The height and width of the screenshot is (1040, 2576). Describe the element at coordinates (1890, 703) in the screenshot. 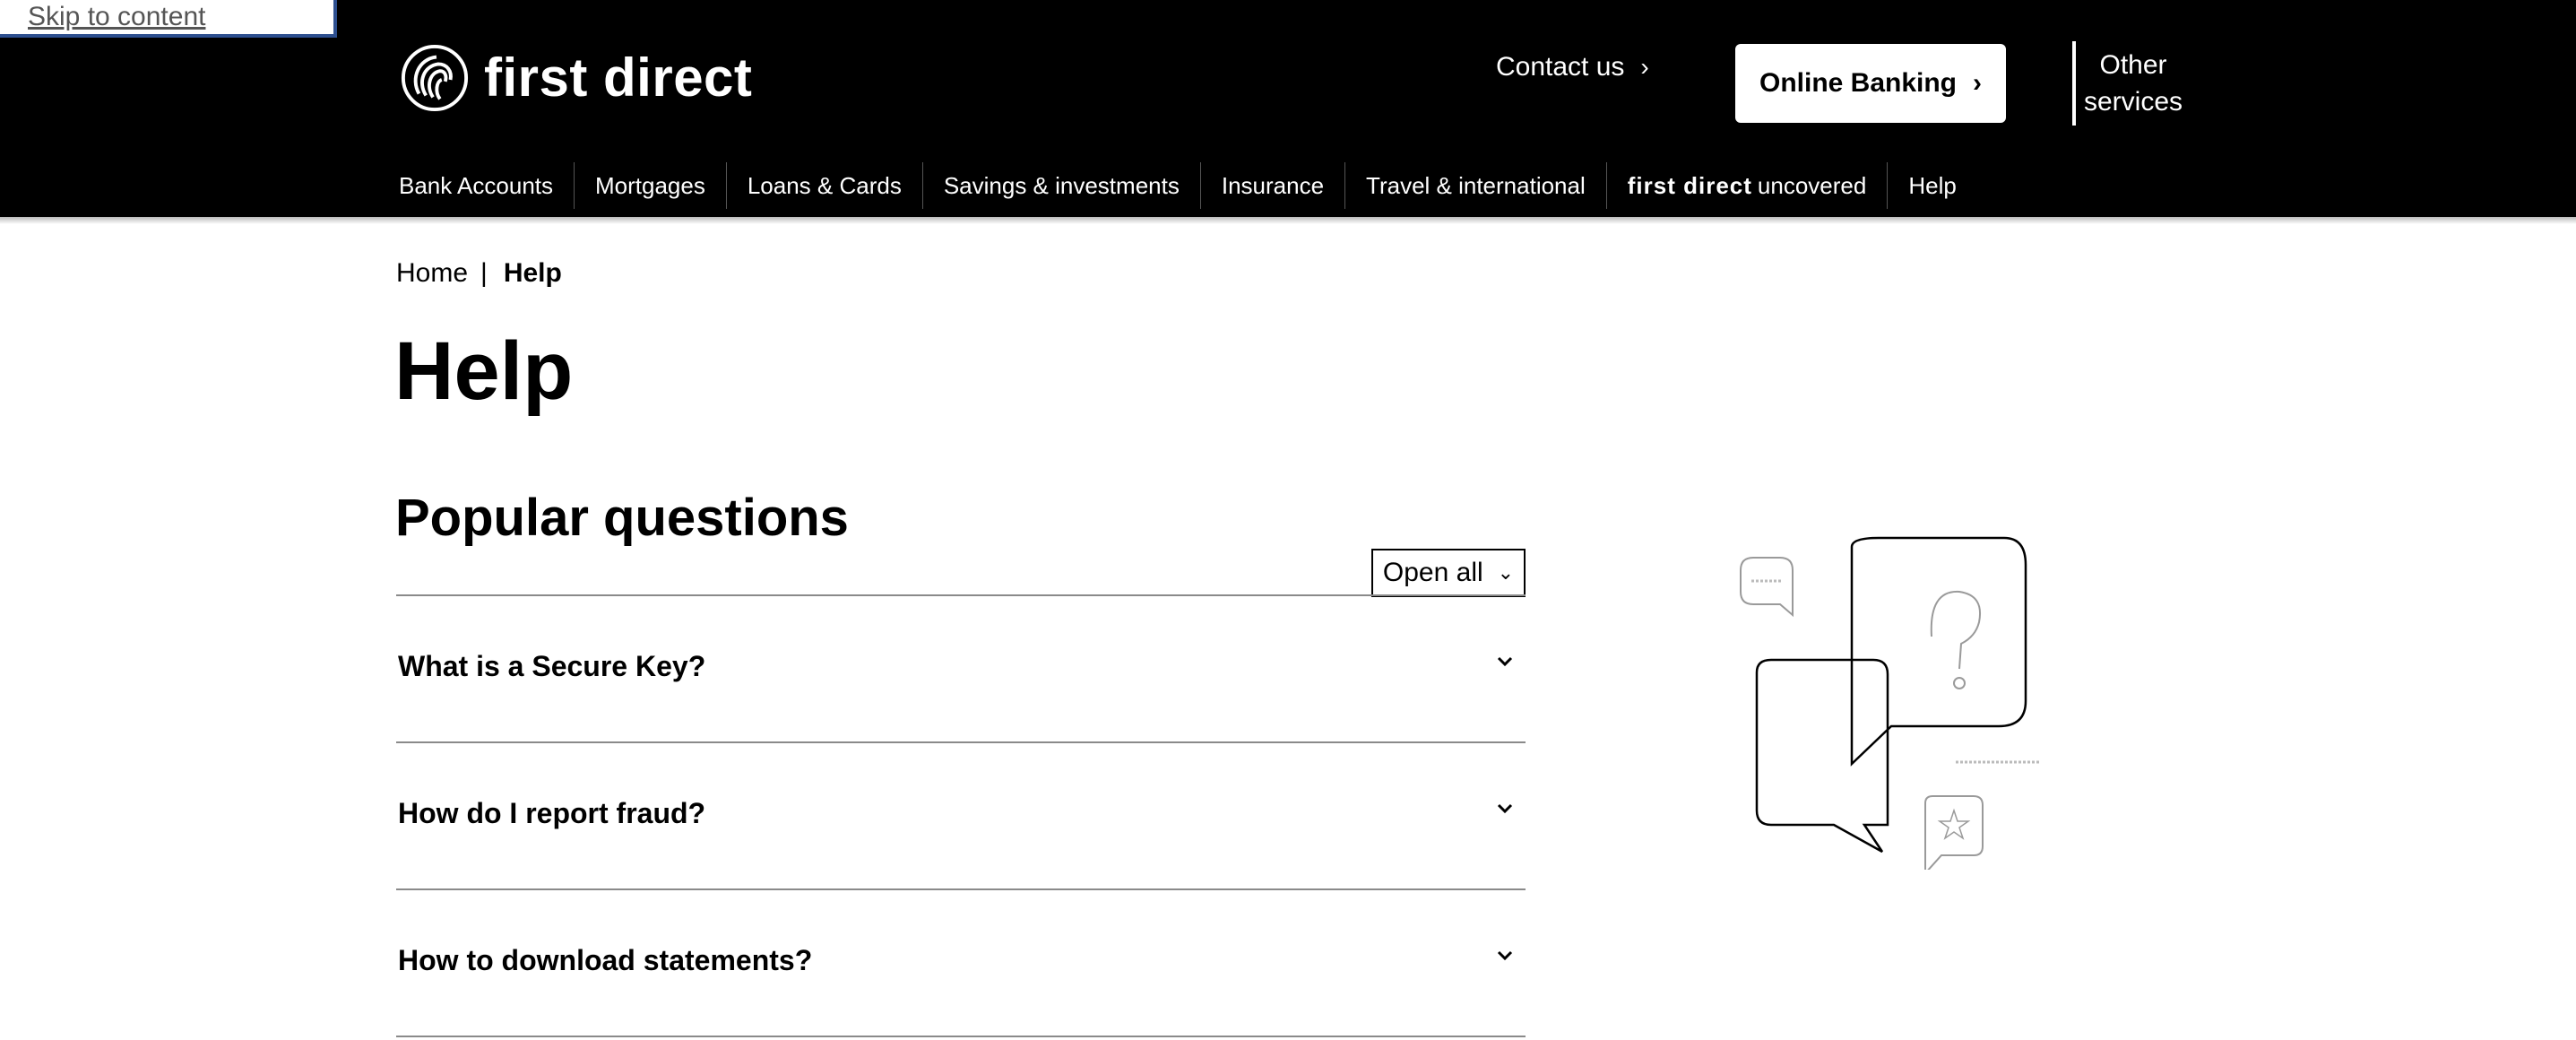

I see `help-chat-illustration-icon` at that location.